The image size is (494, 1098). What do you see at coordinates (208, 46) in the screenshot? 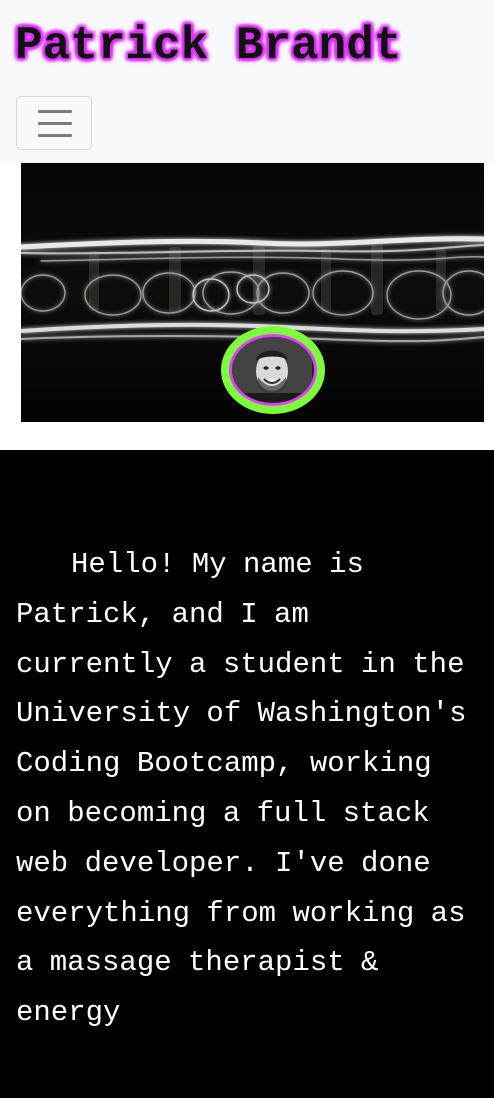
I see `site-title: Patrick Brandt` at bounding box center [208, 46].